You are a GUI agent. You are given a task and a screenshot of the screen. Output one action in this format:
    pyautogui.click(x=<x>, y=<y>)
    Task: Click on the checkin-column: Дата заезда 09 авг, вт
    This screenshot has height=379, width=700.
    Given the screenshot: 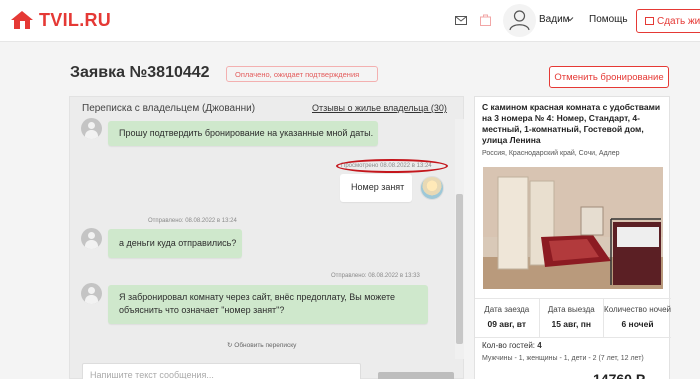 What is the action you would take?
    pyautogui.click(x=507, y=318)
    